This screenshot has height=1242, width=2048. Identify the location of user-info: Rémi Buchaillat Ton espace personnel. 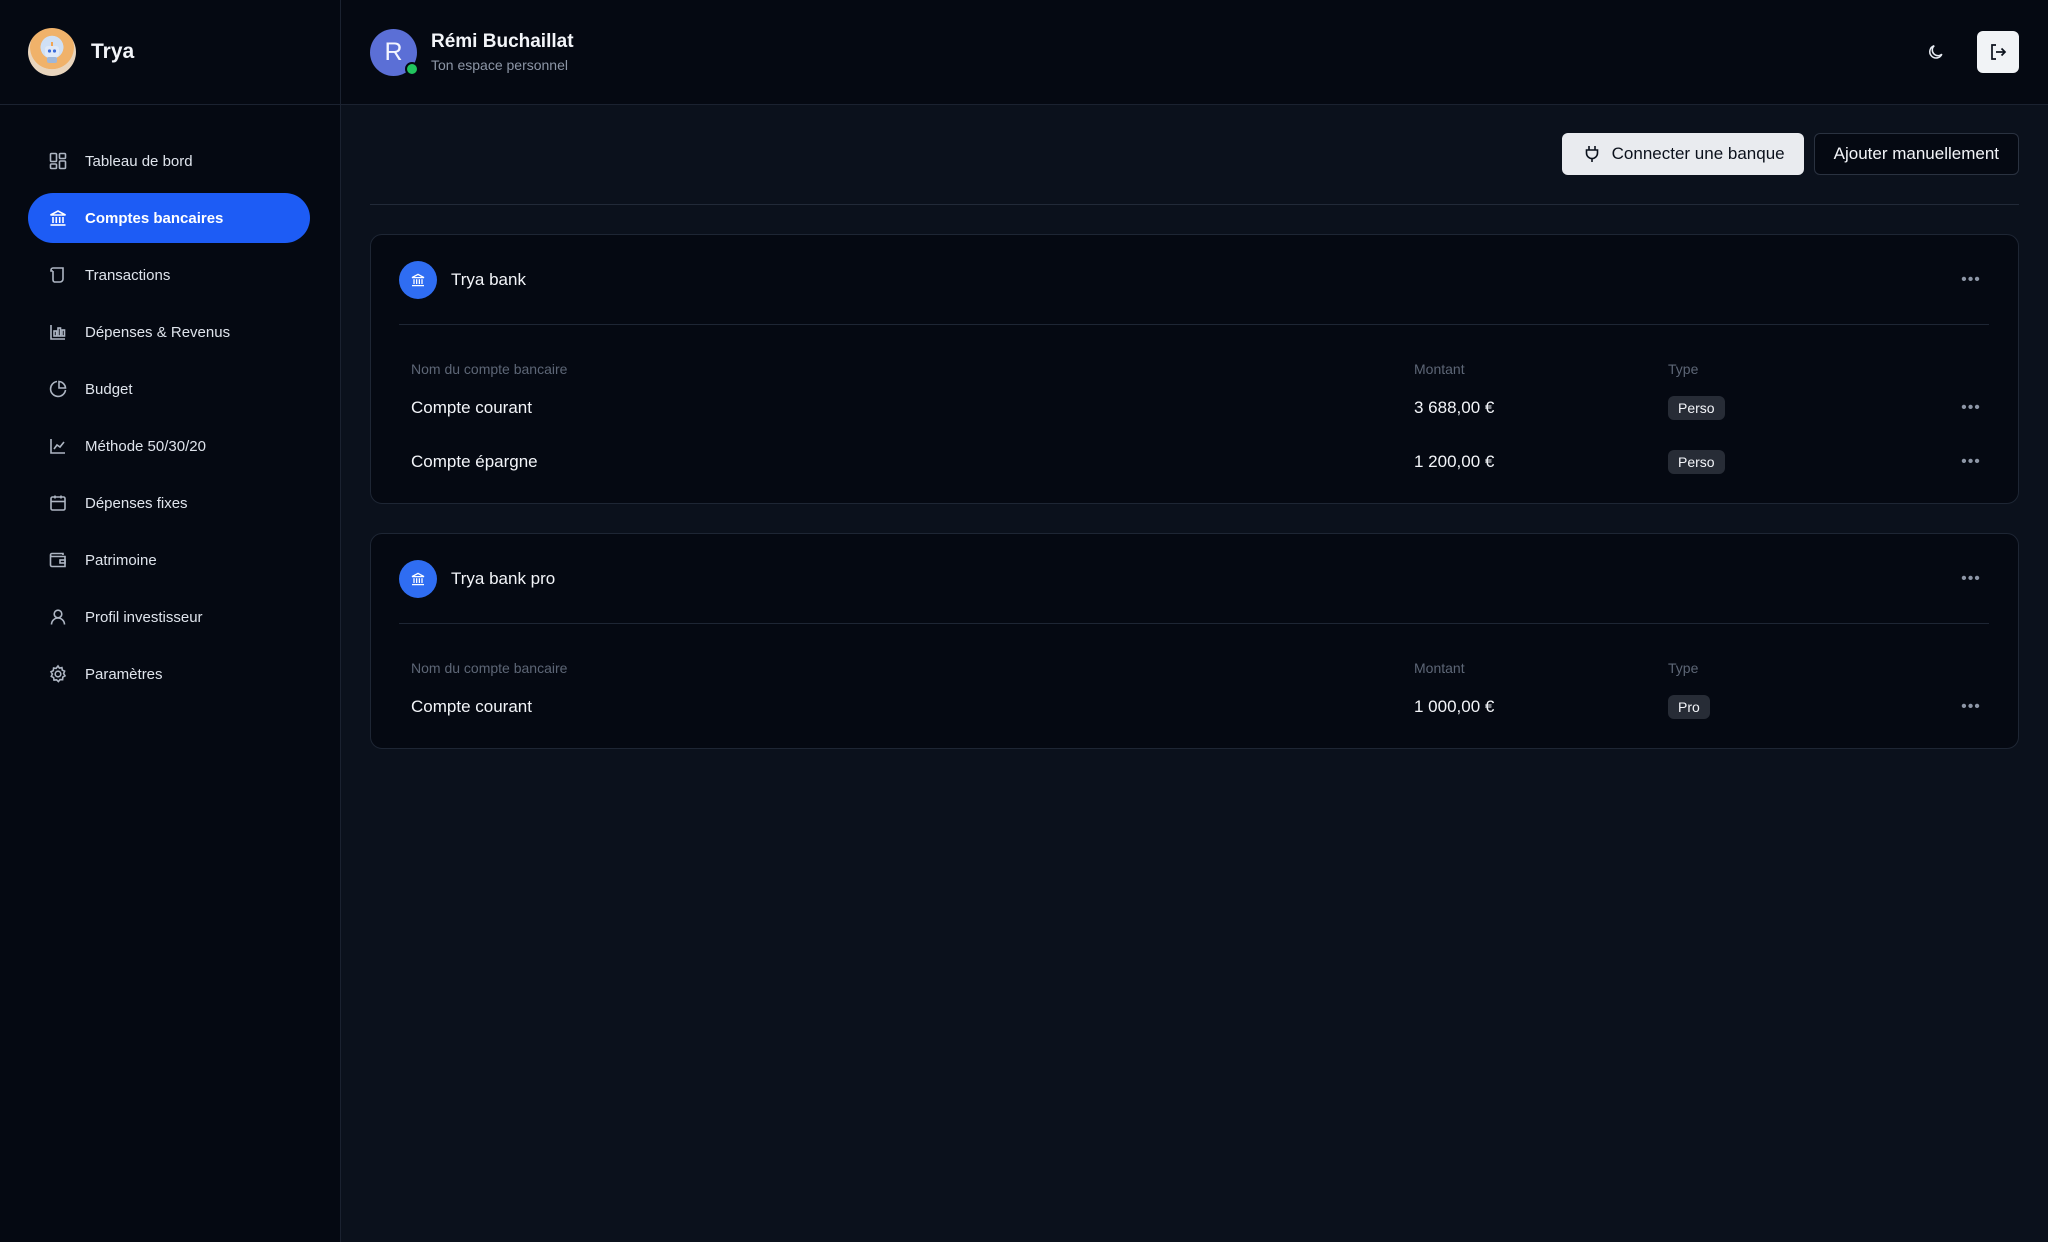
(502, 52).